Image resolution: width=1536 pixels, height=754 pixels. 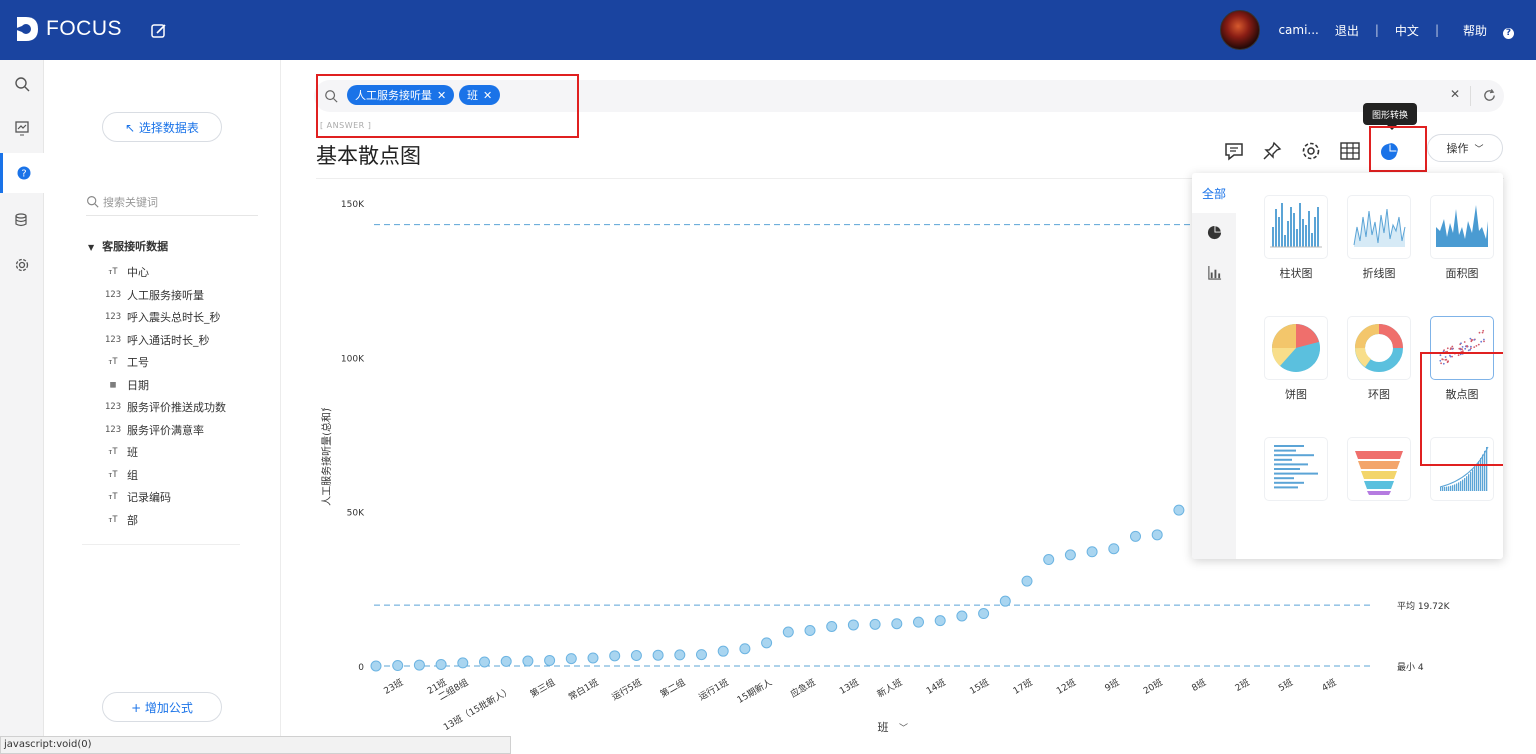 I want to click on select-table-button: ↖ 选择数据表, so click(x=162, y=127).